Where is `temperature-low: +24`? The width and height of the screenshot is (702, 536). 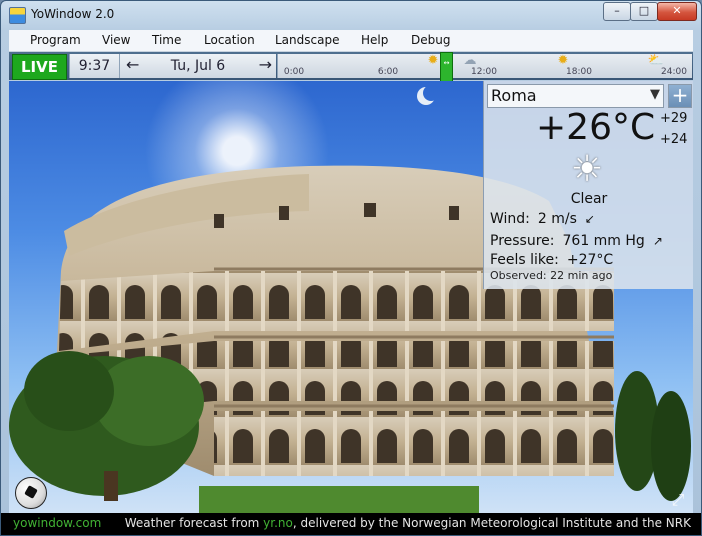 temperature-low: +24 is located at coordinates (674, 139).